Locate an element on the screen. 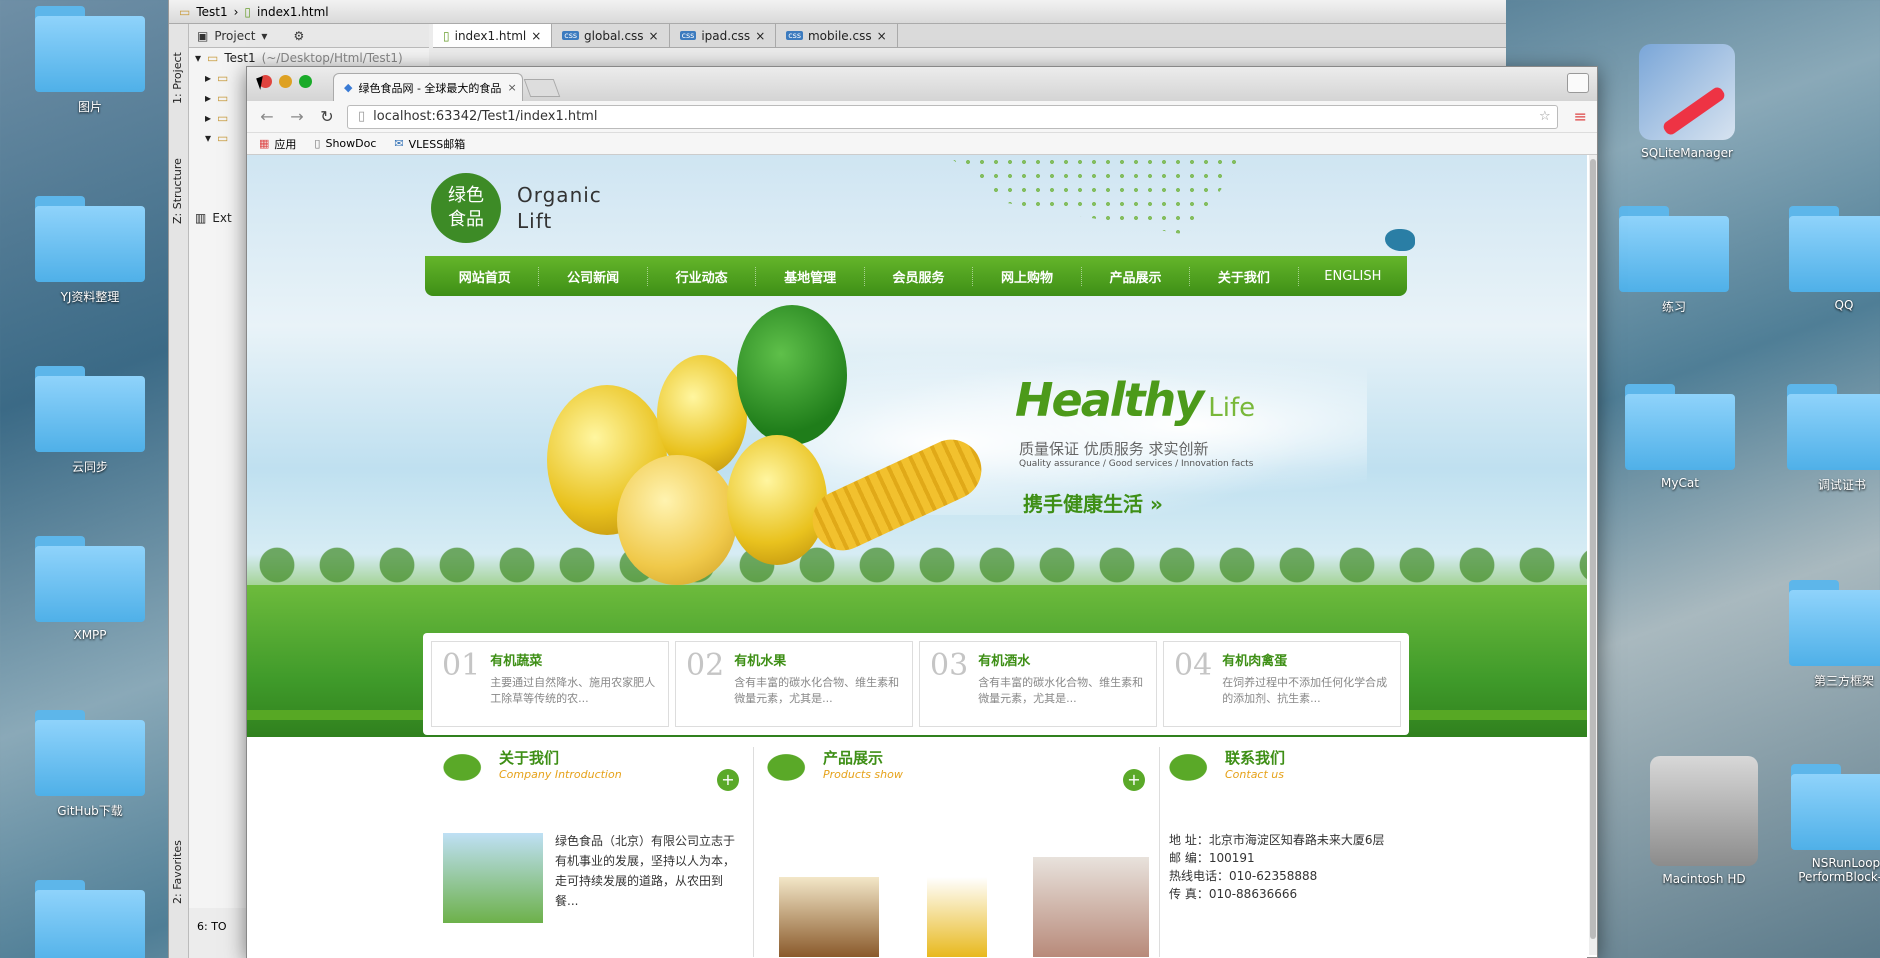 This screenshot has width=1880, height=958. forward-icon: → is located at coordinates (297, 116).